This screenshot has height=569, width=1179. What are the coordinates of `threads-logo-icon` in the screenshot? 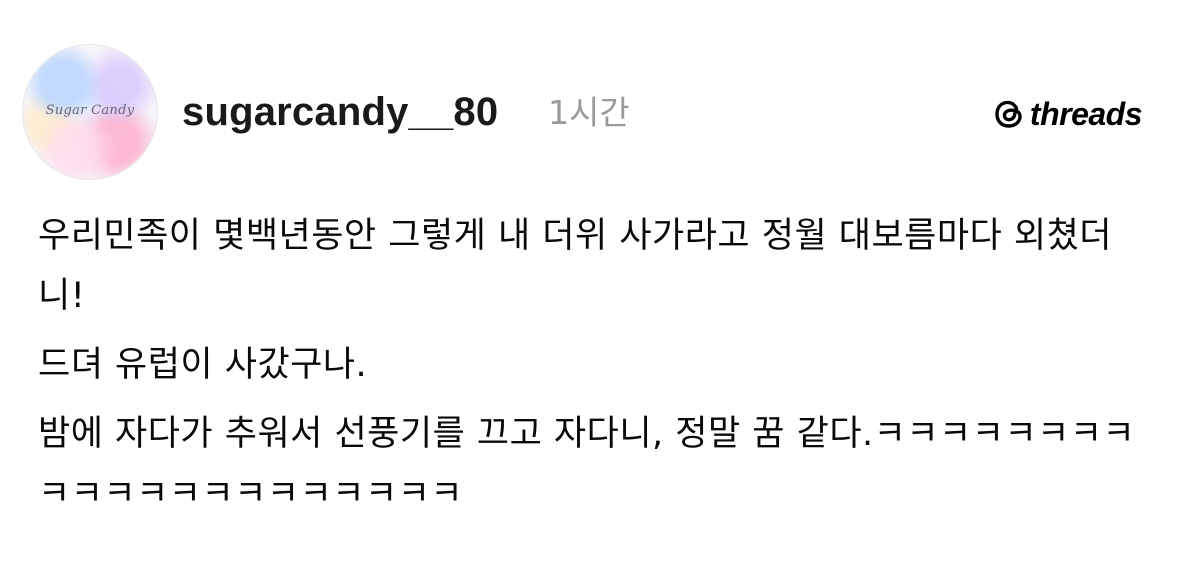 It's located at (1008, 114).